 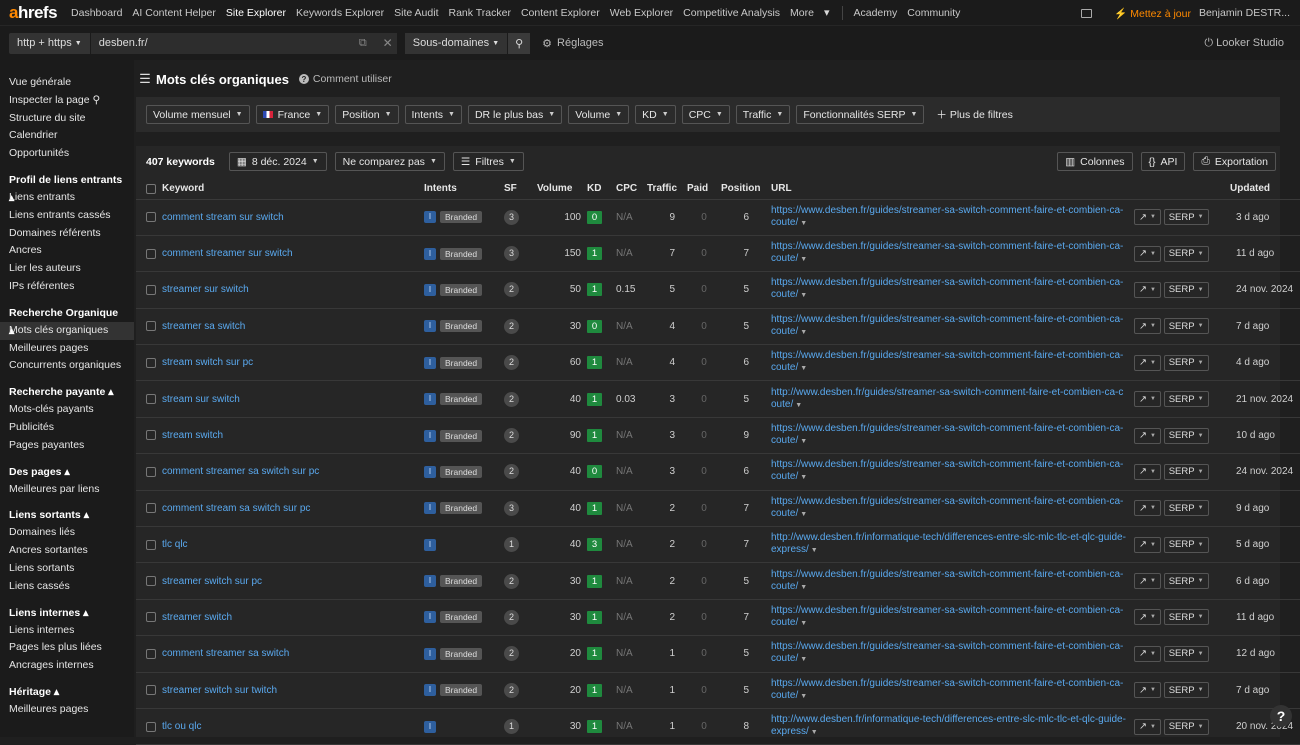 What do you see at coordinates (227, 253) in the screenshot?
I see `keyword-link: comment streamer sur switch` at bounding box center [227, 253].